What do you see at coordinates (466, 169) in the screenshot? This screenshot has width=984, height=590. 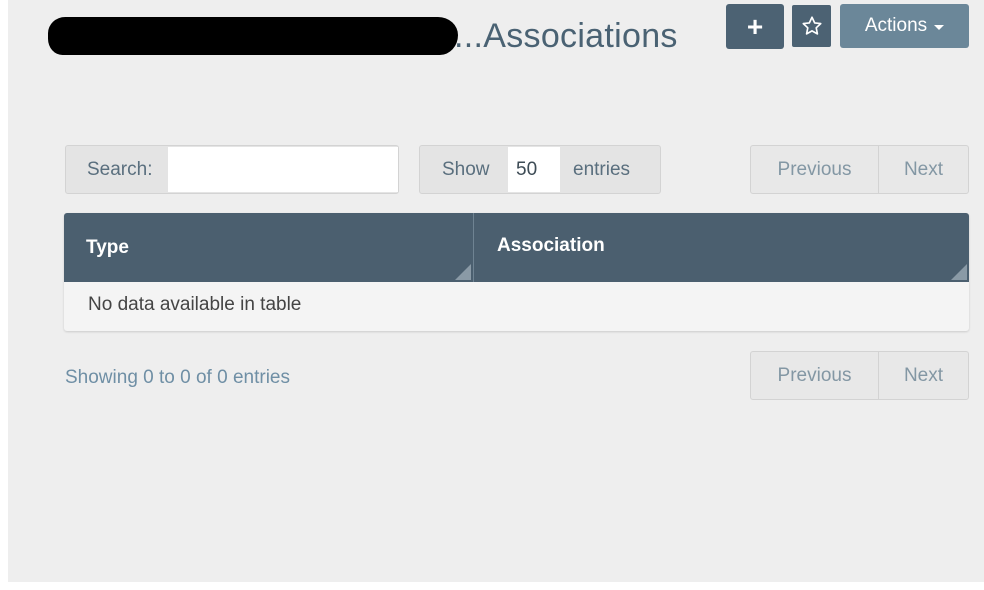 I see `show-label: Show` at bounding box center [466, 169].